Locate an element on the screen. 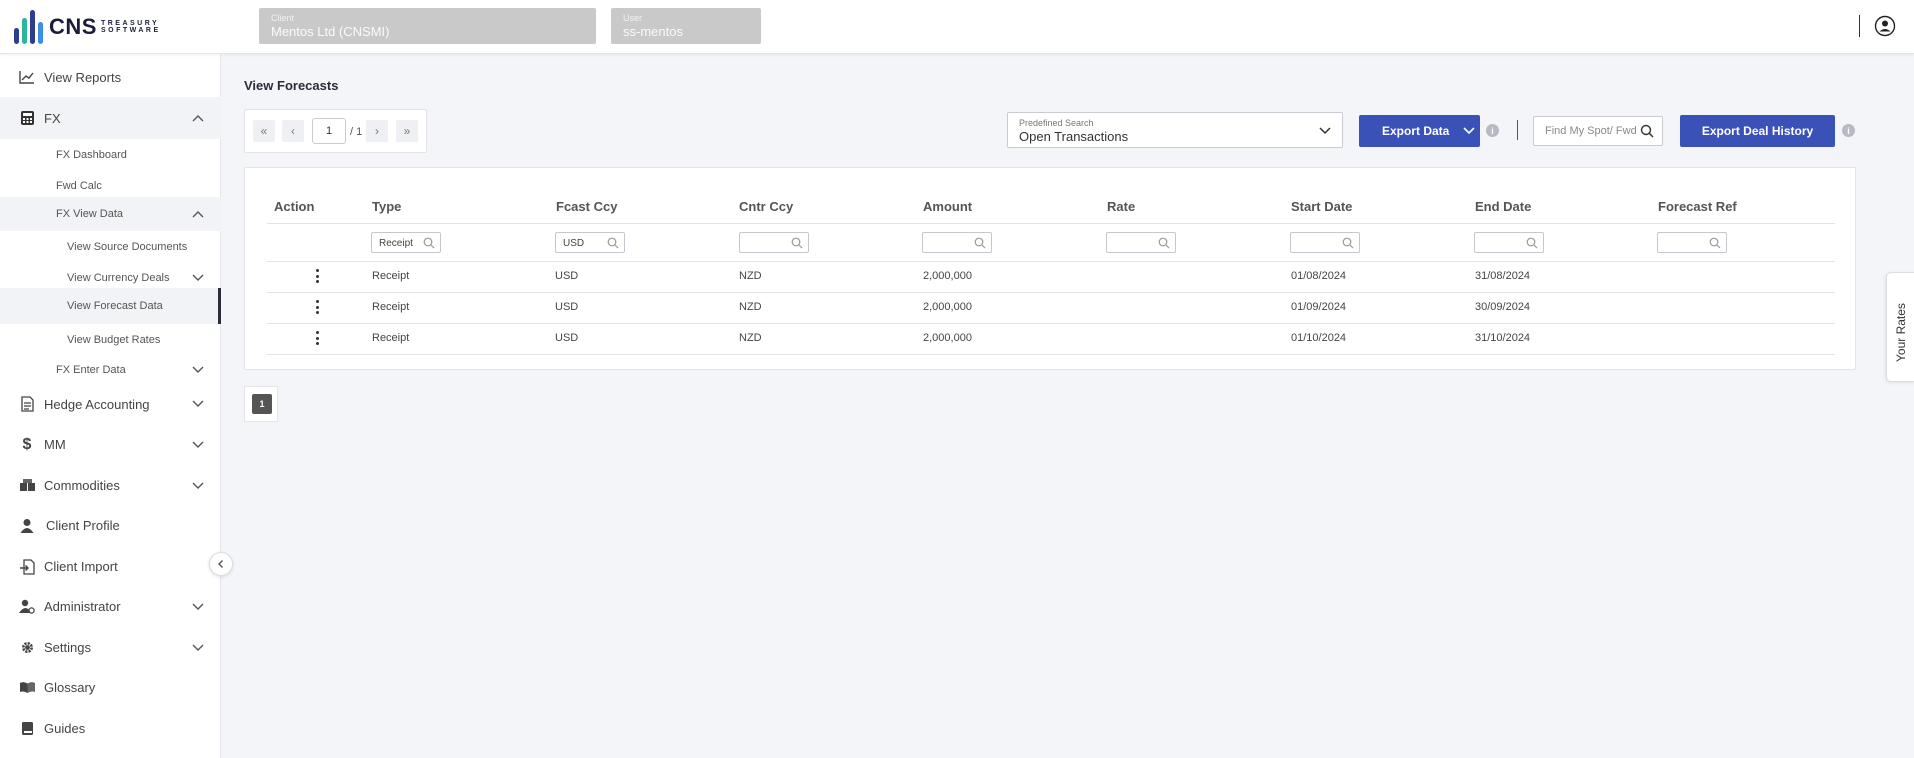  filter-value: Receipt is located at coordinates (396, 243).